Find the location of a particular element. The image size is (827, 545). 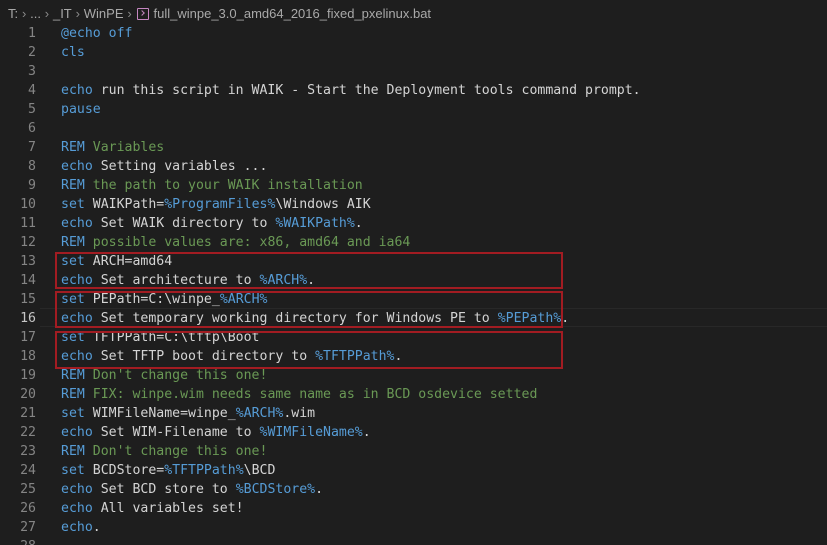

code-line: 2 cls is located at coordinates (413, 52).